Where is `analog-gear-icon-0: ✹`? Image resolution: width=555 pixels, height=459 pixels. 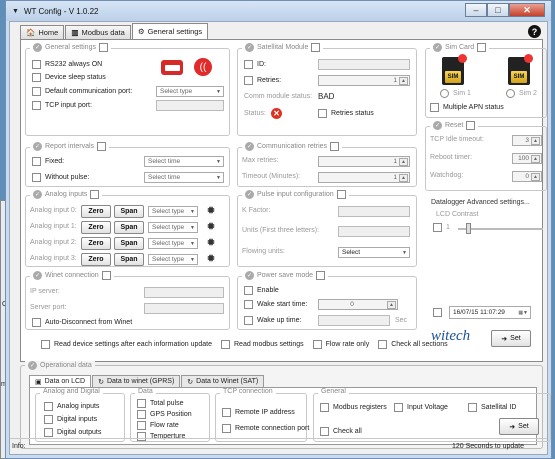 analog-gear-icon-0: ✹ is located at coordinates (211, 211).